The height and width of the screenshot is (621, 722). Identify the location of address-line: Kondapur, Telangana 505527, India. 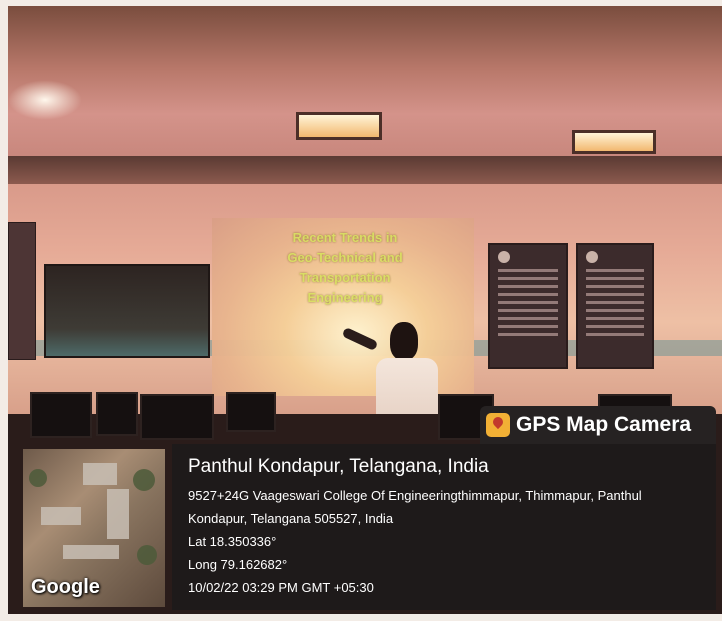
(291, 518).